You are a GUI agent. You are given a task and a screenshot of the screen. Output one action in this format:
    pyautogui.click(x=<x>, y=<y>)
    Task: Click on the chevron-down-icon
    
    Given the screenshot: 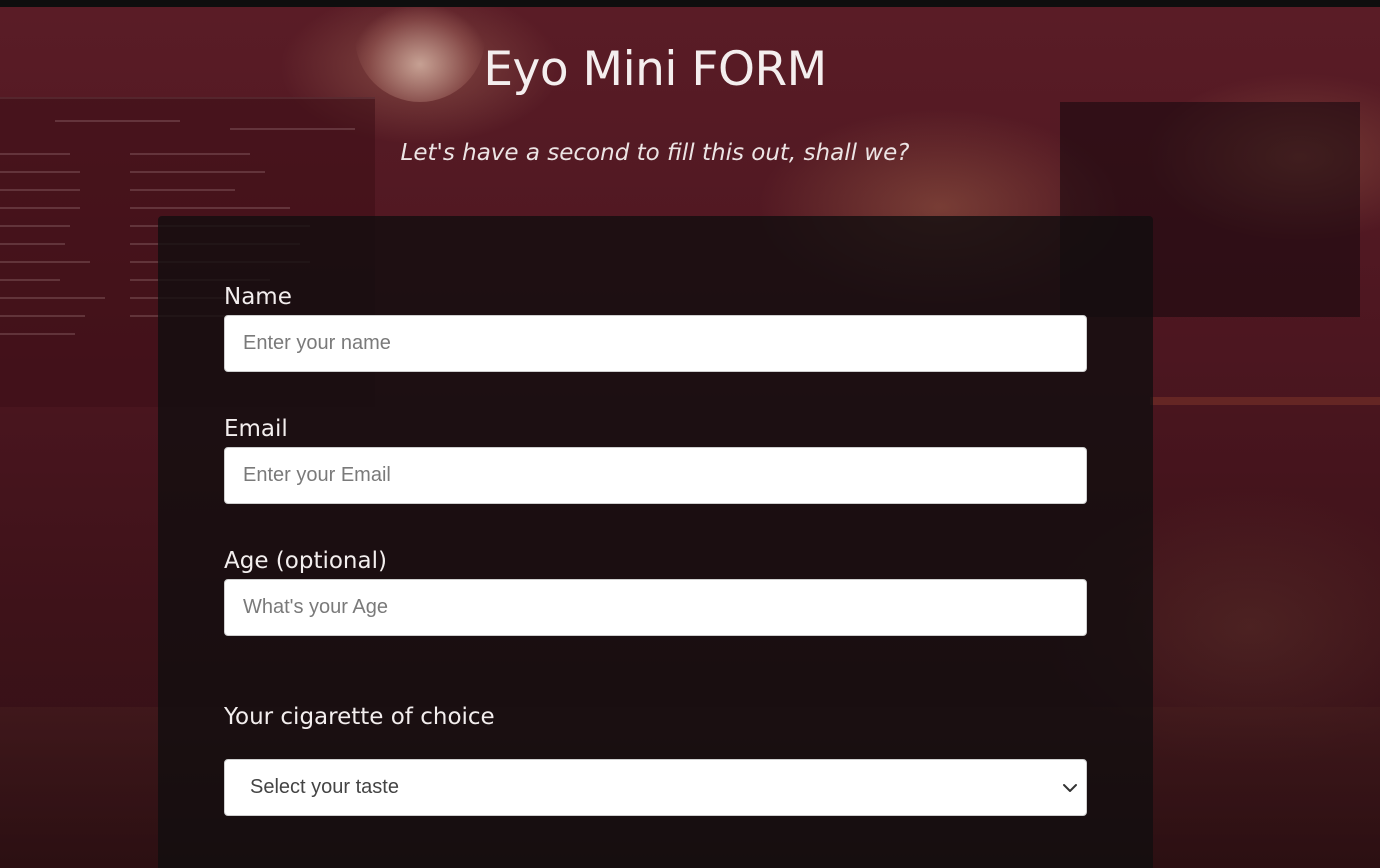 What is the action you would take?
    pyautogui.click(x=1070, y=788)
    